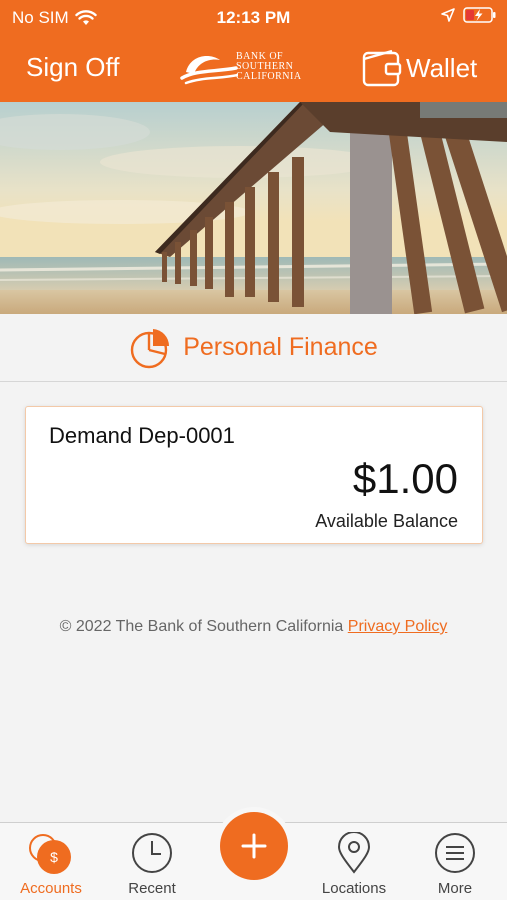 This screenshot has width=507, height=900. Describe the element at coordinates (442, 67) in the screenshot. I see `wallet-label: Wallet` at that location.